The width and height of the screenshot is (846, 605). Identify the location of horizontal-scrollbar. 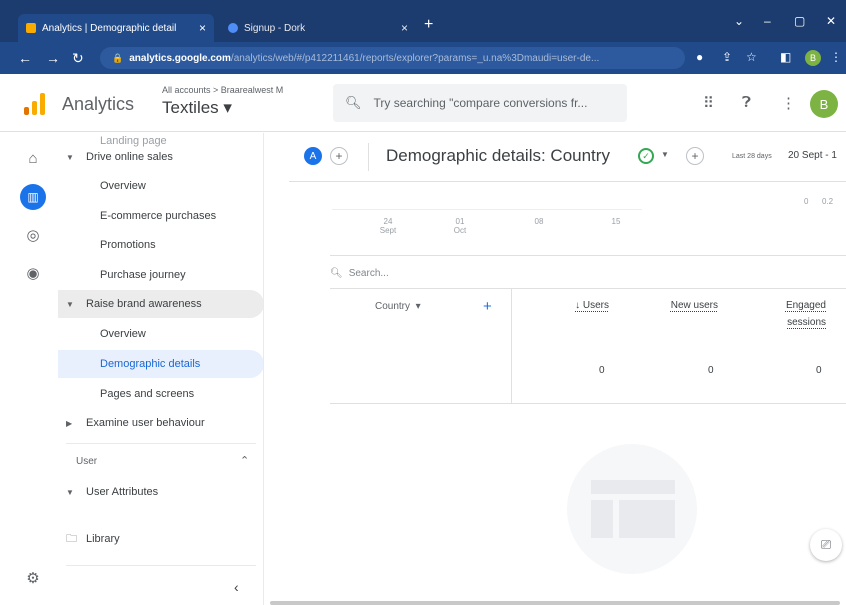
(555, 603).